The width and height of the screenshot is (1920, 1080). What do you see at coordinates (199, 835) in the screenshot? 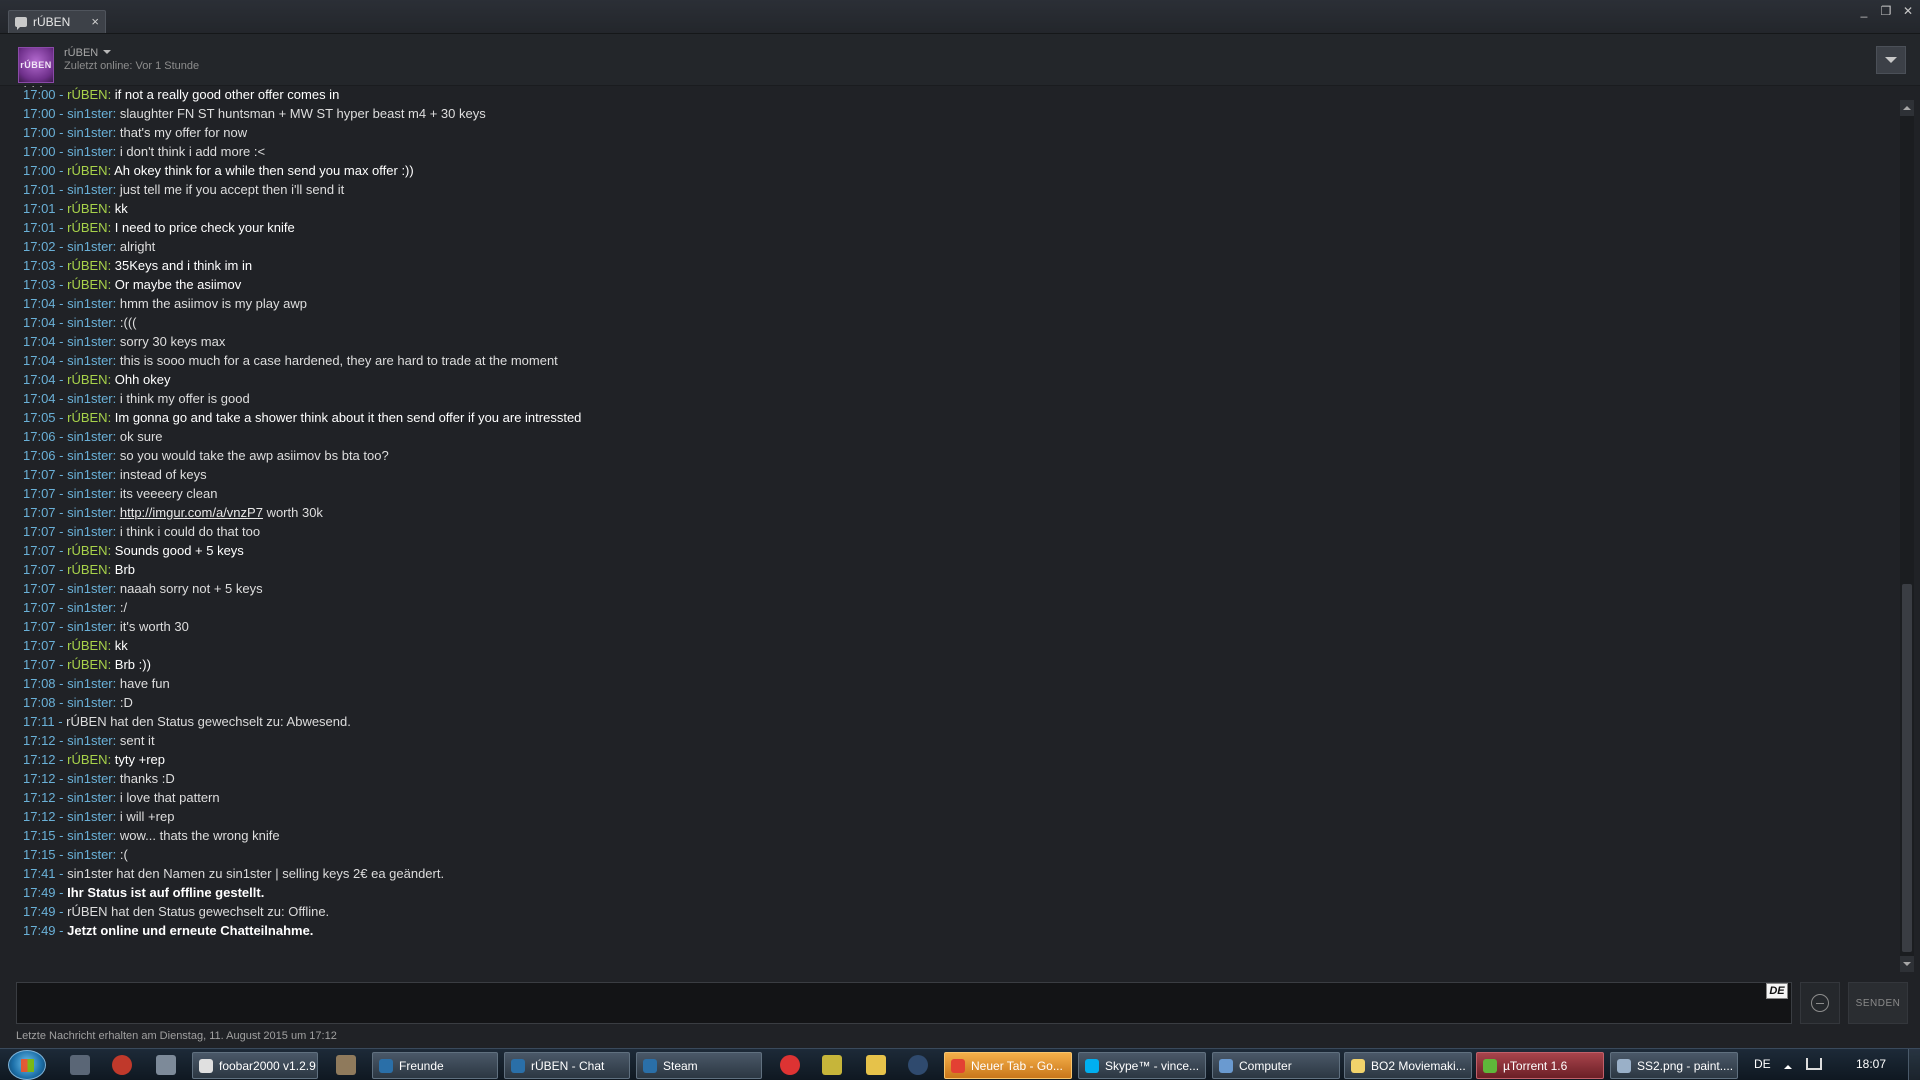
I see `message-text: wow... thats the wrong knife` at bounding box center [199, 835].